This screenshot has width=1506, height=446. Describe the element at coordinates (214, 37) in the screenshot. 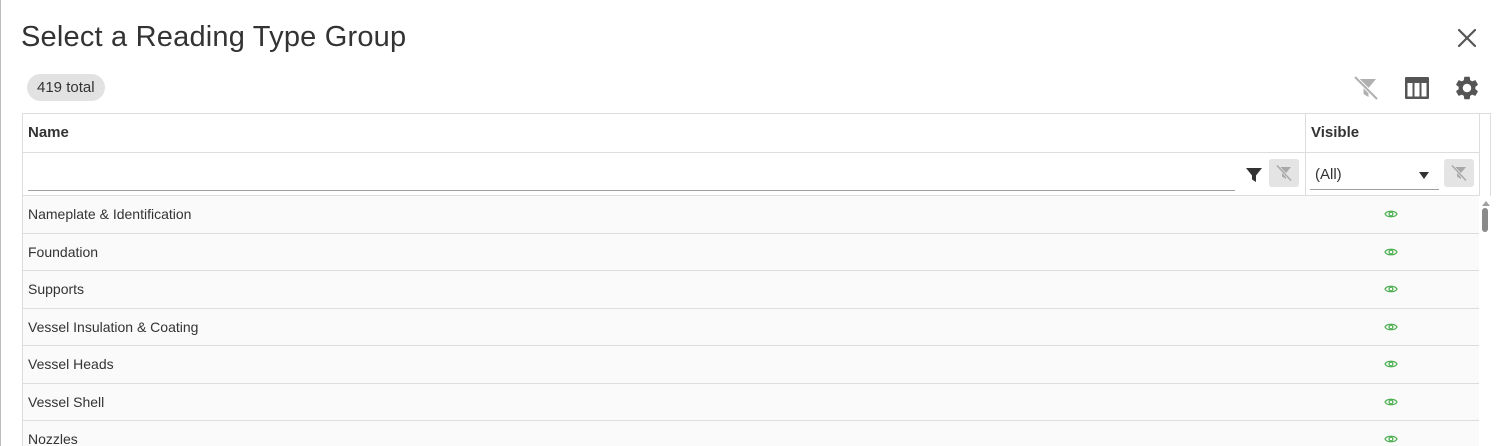

I see `dialog-title: Select a Reading Type Group` at that location.